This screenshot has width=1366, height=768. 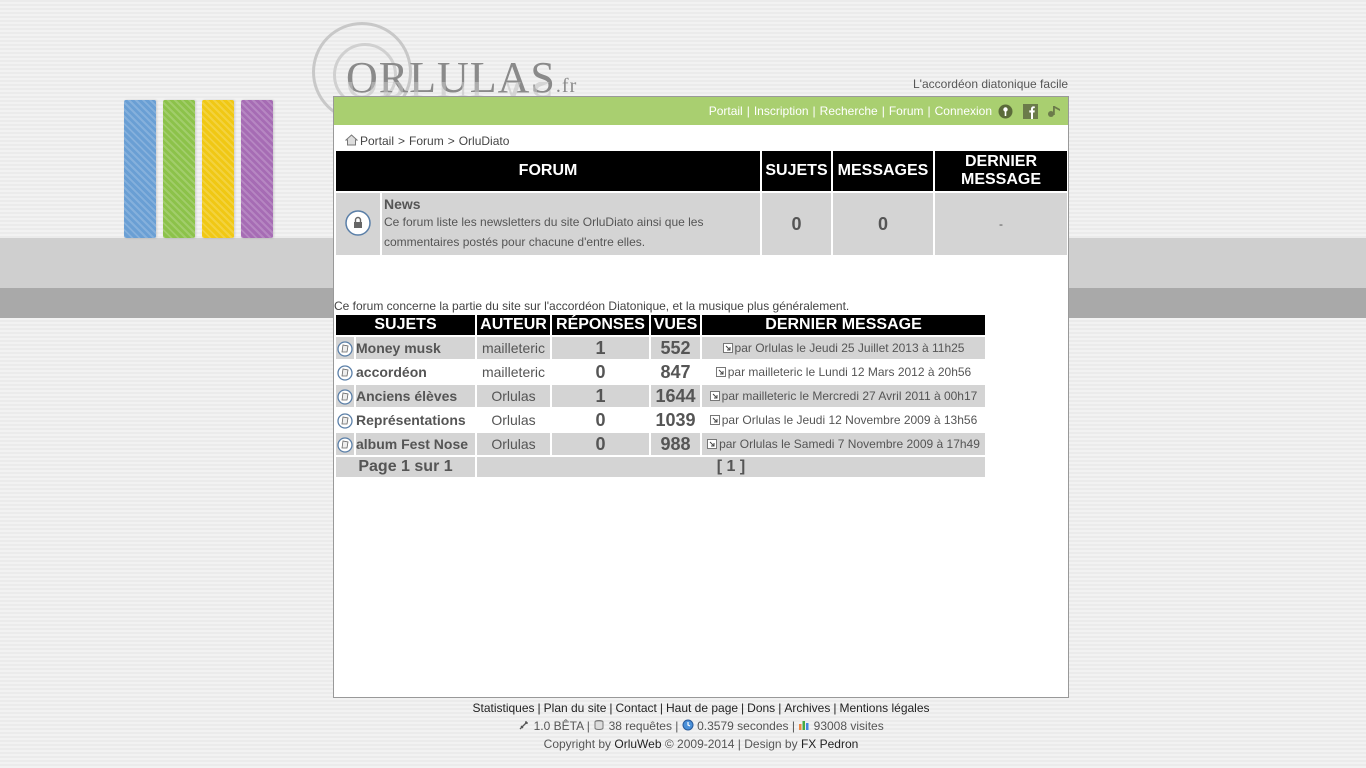 I want to click on nav-recherche: Recherche, so click(x=849, y=111).